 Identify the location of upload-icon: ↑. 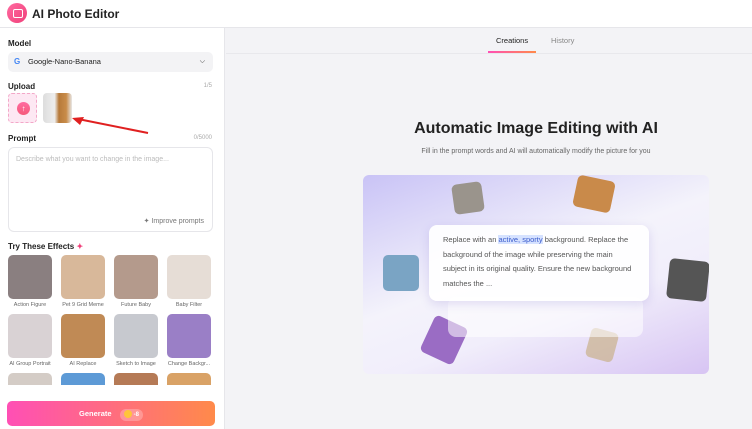
(23, 108).